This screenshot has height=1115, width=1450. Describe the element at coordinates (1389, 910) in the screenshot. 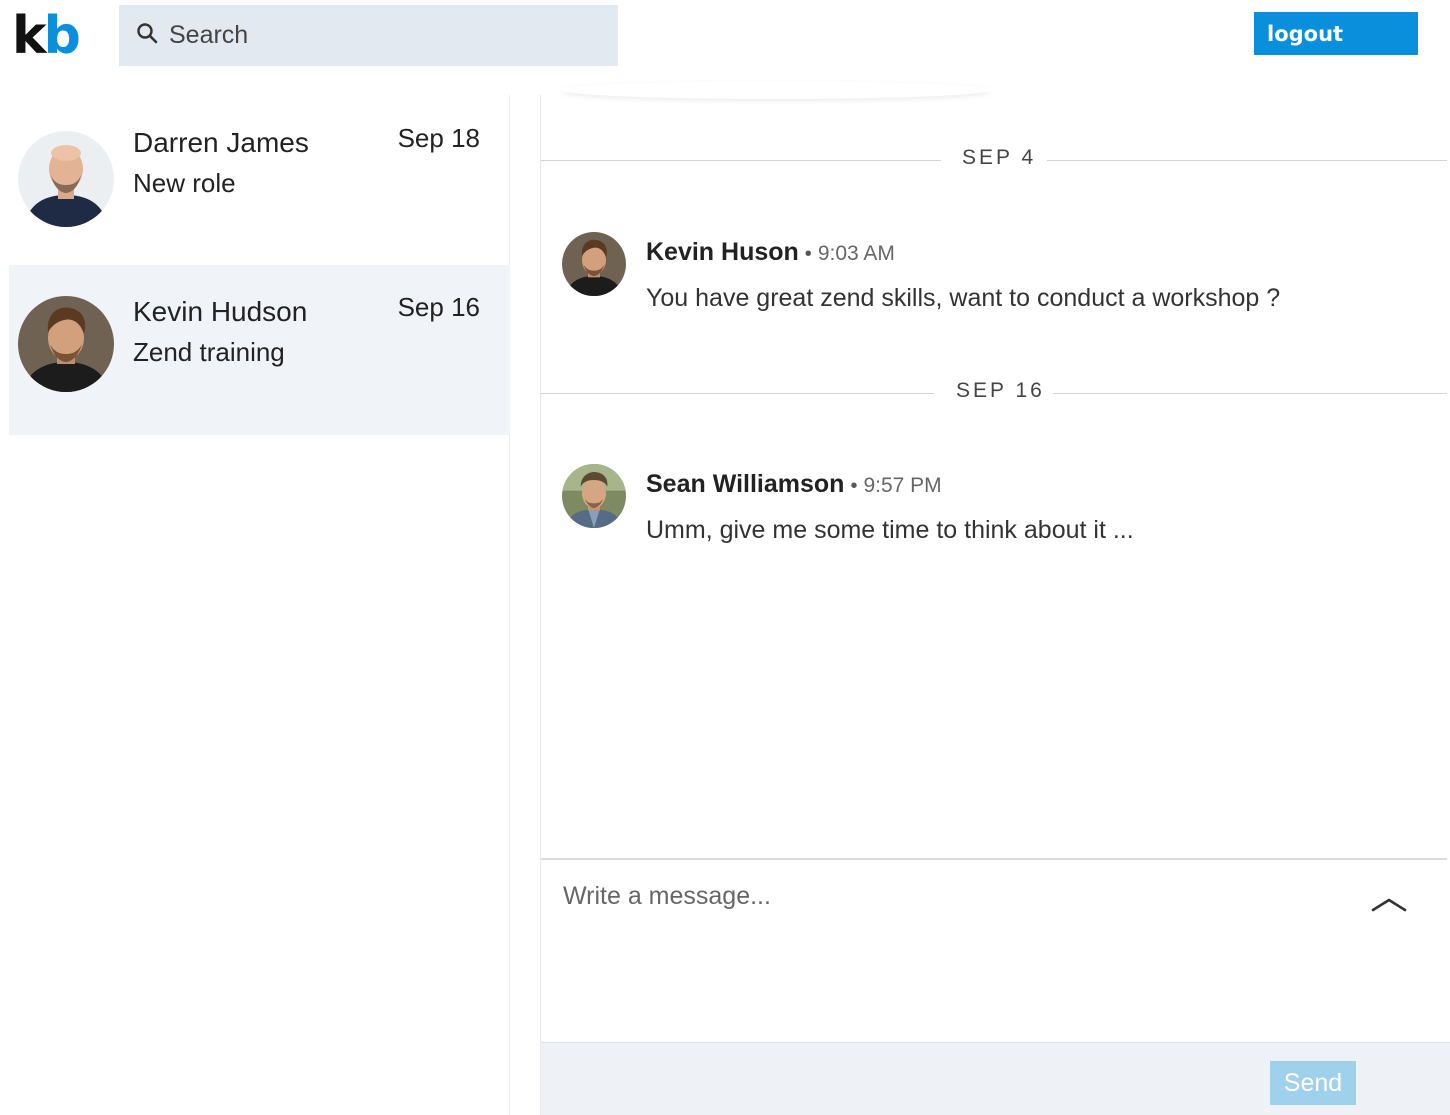

I see `chevron-up-icon` at that location.